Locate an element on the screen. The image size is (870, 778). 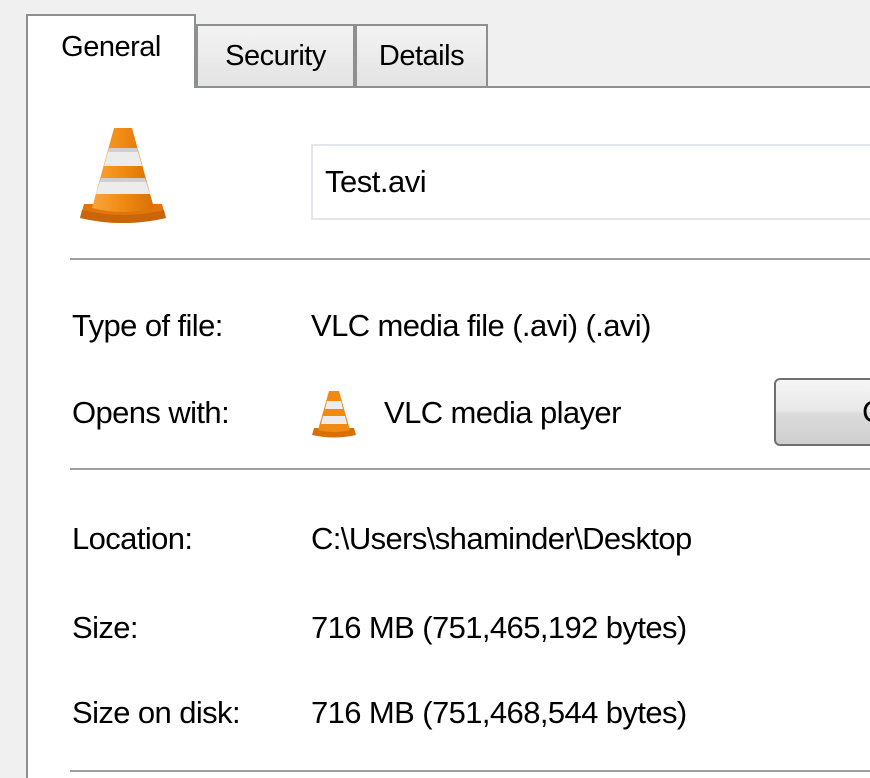
size-on-disk-value: 716 MB (751,468,544 bytes) is located at coordinates (499, 712).